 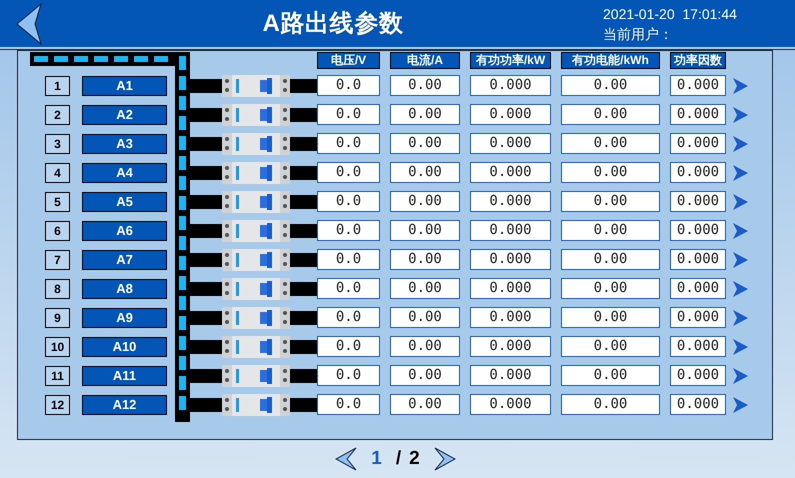 I want to click on row-number: 8, so click(x=57, y=288).